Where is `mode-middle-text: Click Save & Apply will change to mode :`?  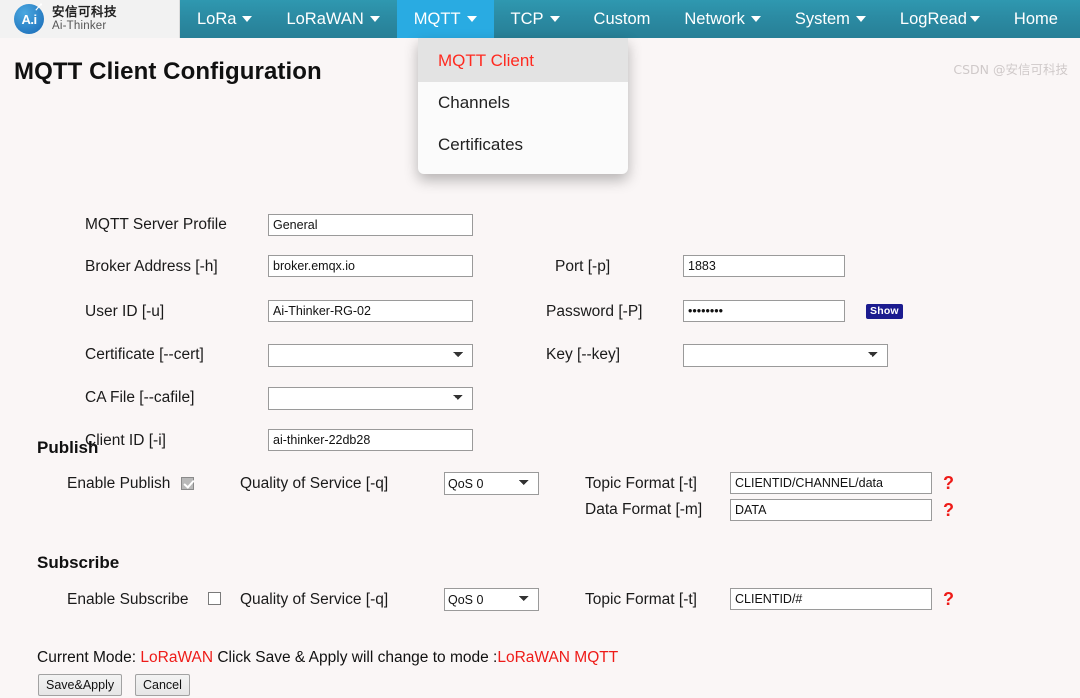 mode-middle-text: Click Save & Apply will change to mode : is located at coordinates (355, 657).